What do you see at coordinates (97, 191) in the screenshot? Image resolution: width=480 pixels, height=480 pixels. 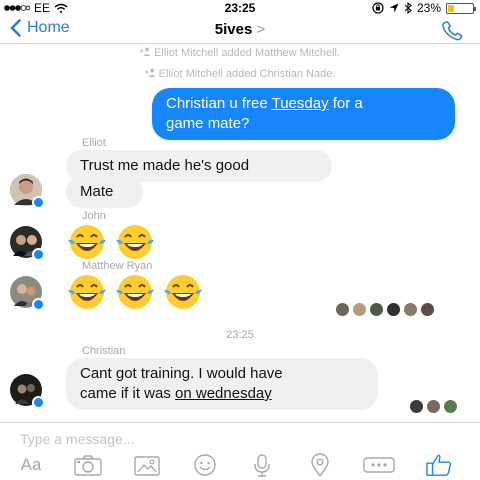 I see `message-text: Mate` at bounding box center [97, 191].